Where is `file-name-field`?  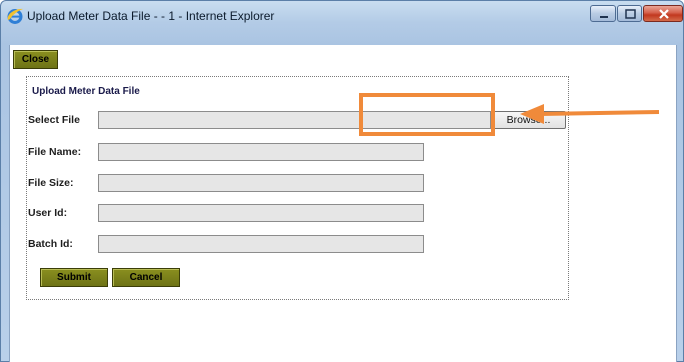
file-name-field is located at coordinates (261, 152).